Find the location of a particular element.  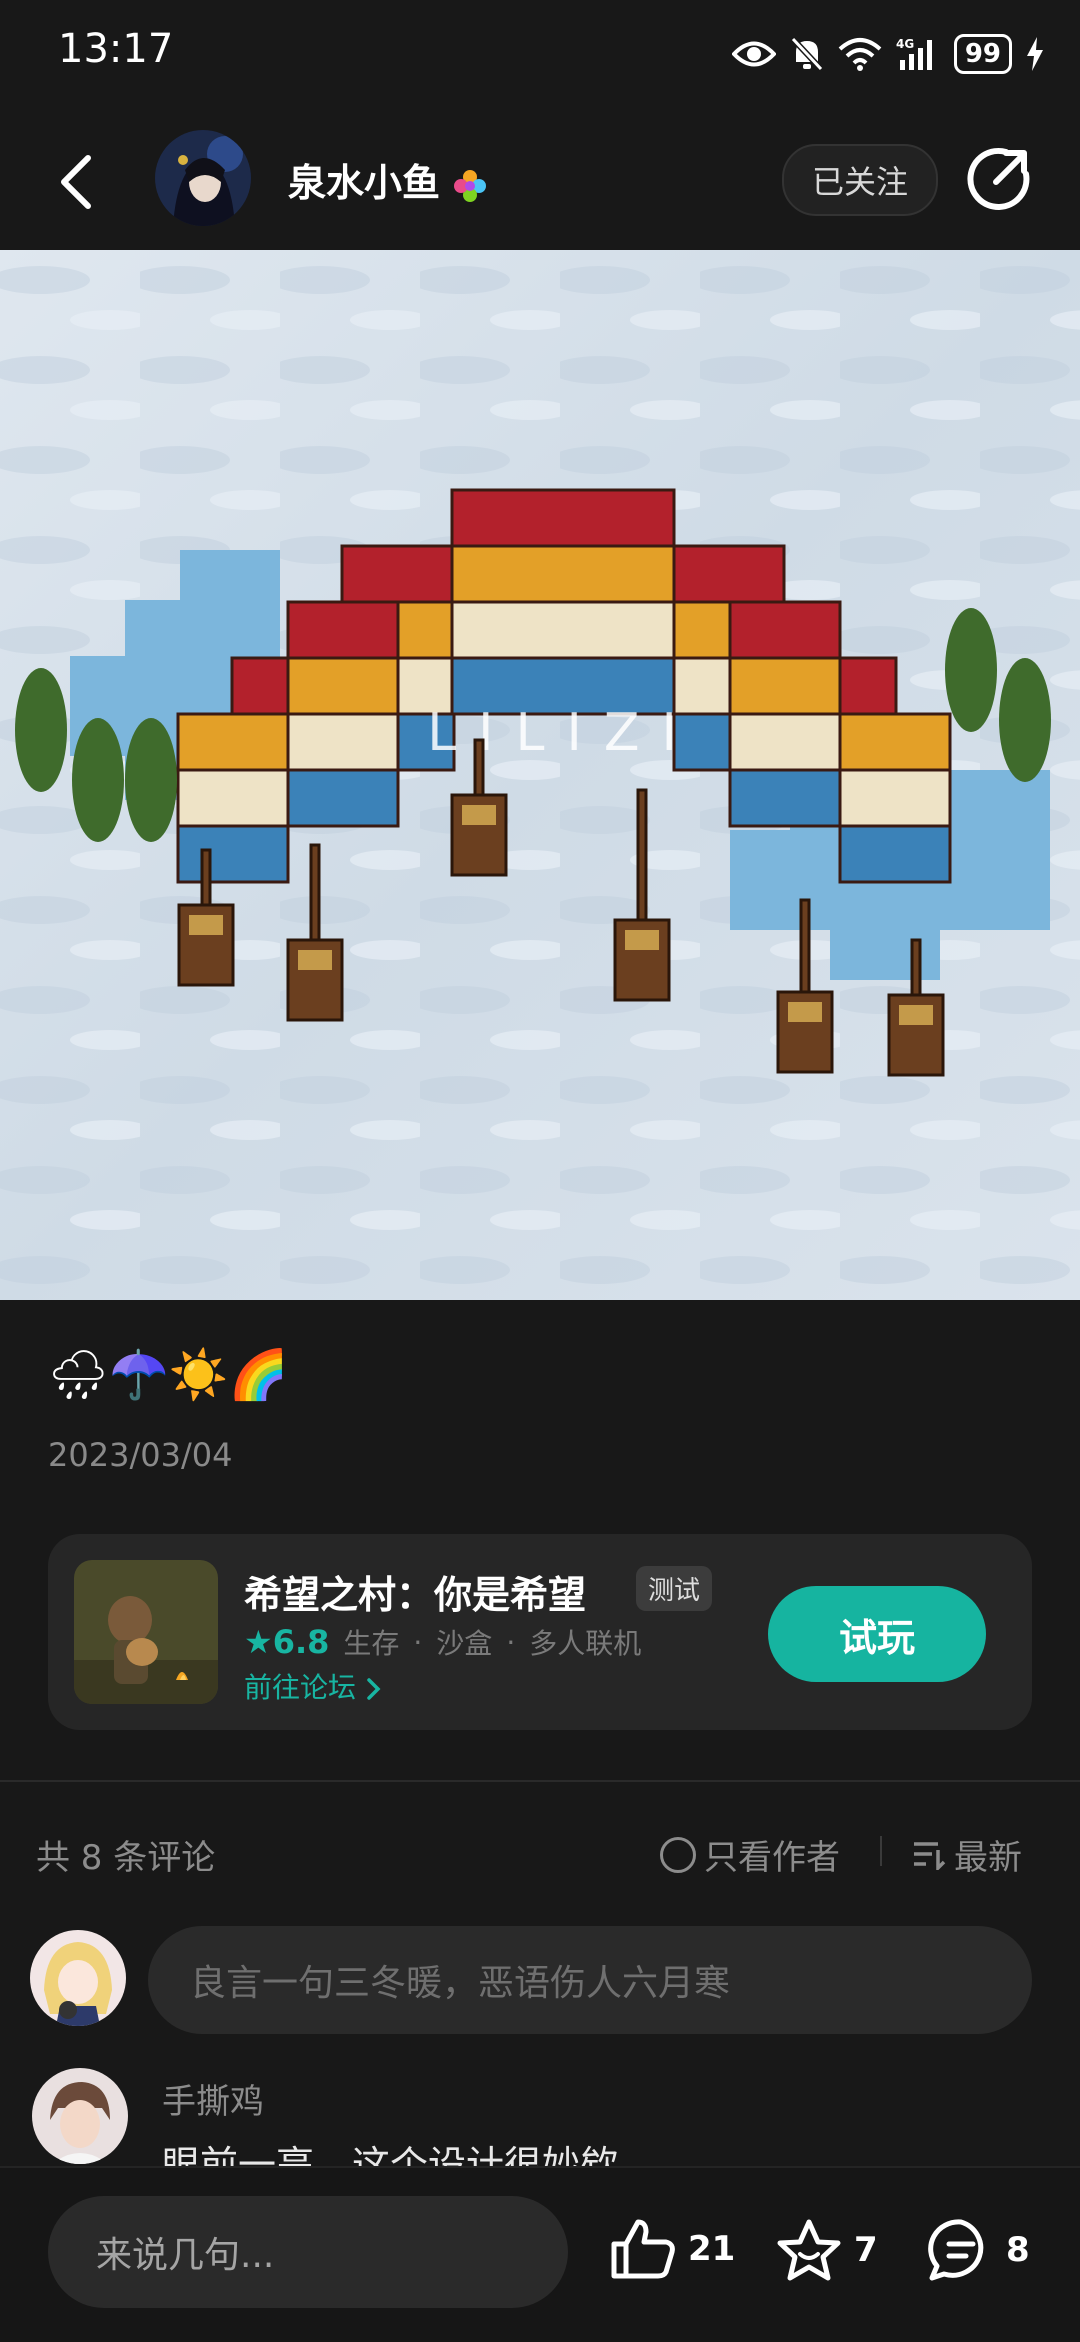

game-tag: 生存 is located at coordinates (371, 1643).